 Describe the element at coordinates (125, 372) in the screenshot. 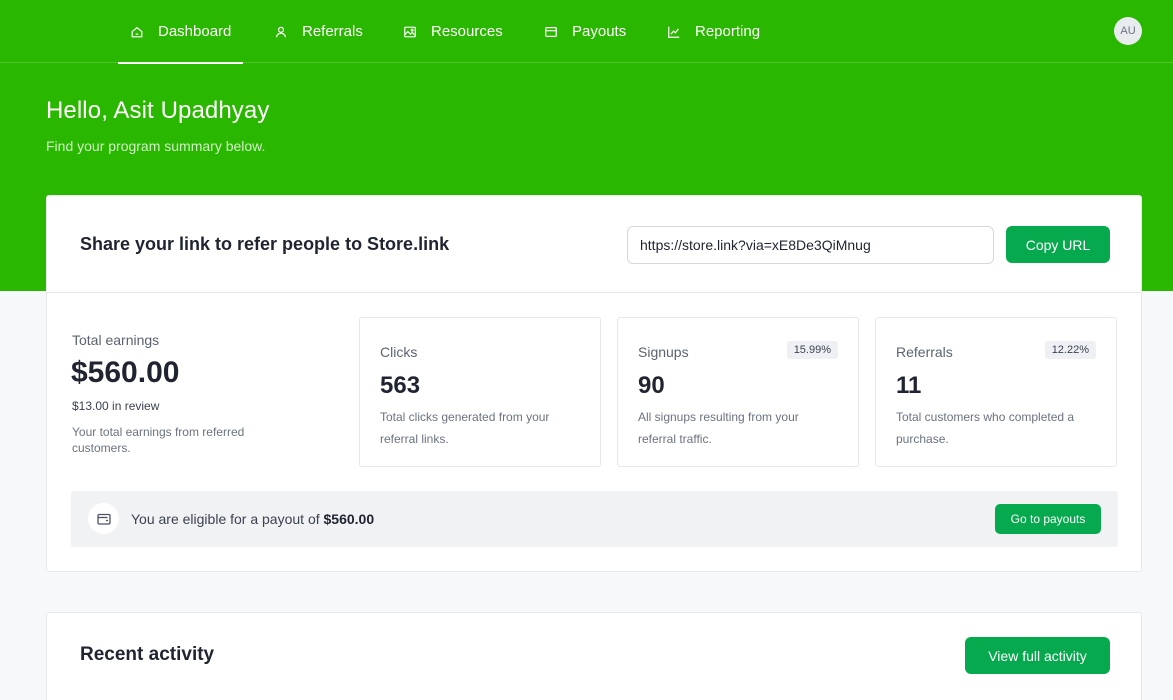

I see `earnings-value: $560.00` at that location.